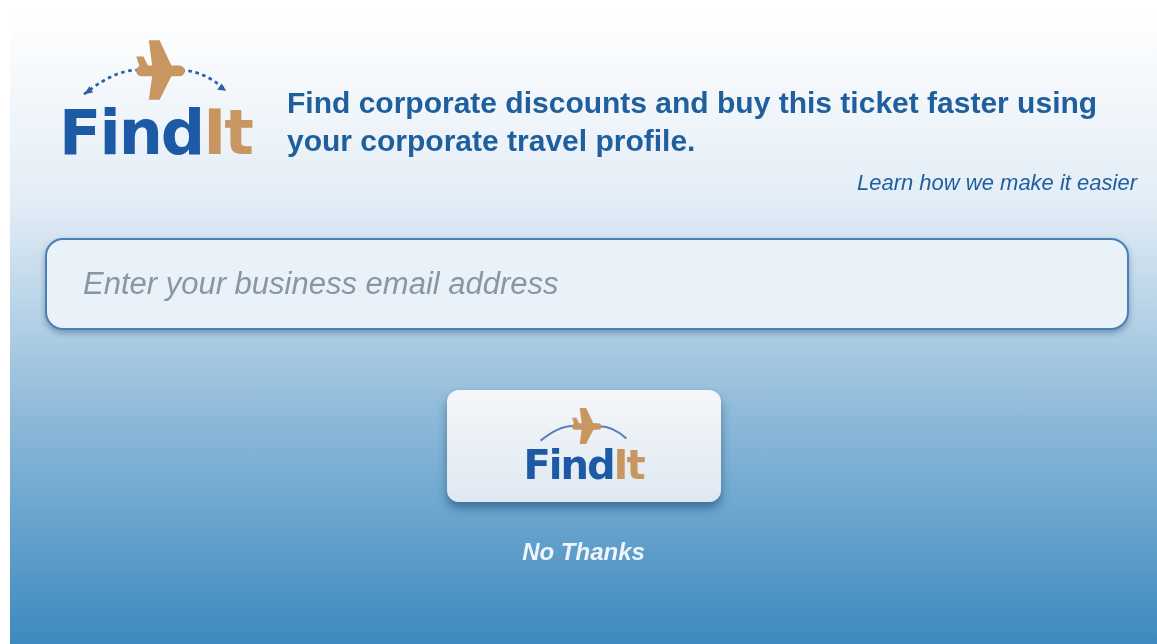  What do you see at coordinates (996, 183) in the screenshot?
I see `learn-more-link: Learn how we make it easier` at bounding box center [996, 183].